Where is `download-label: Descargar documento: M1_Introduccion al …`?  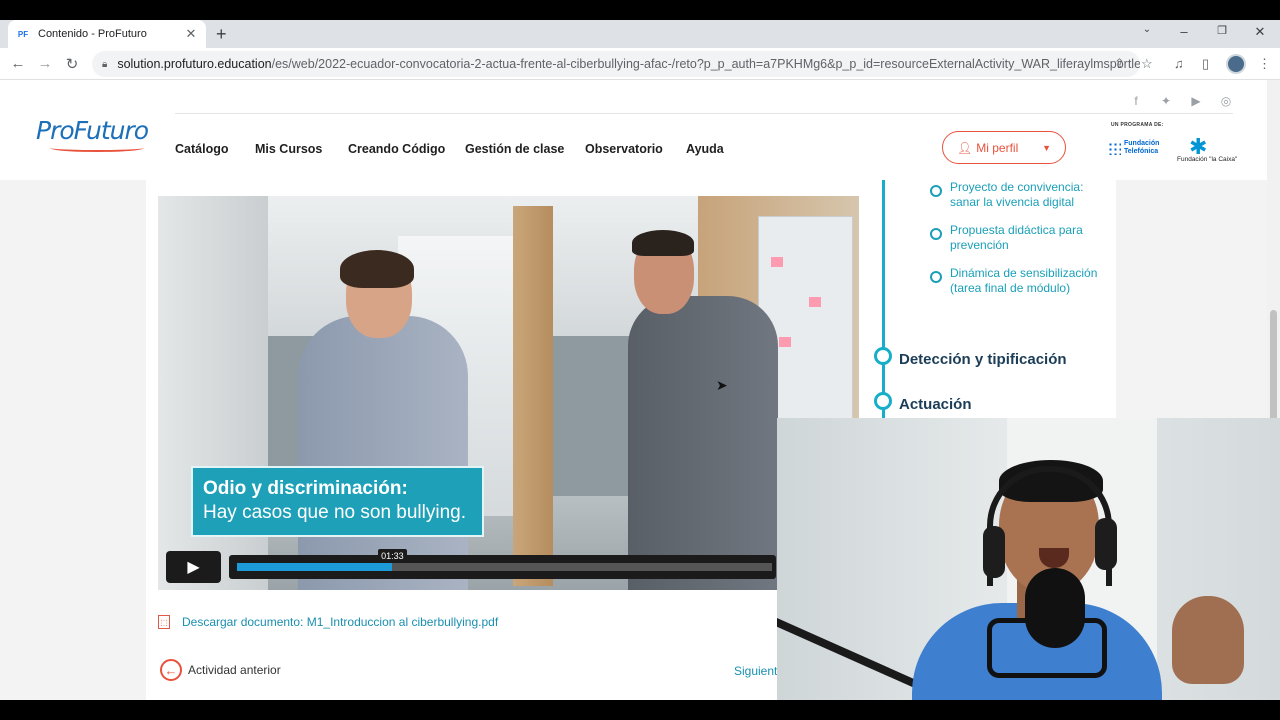
download-label: Descargar documento: M1_Introduccion al … is located at coordinates (340, 622).